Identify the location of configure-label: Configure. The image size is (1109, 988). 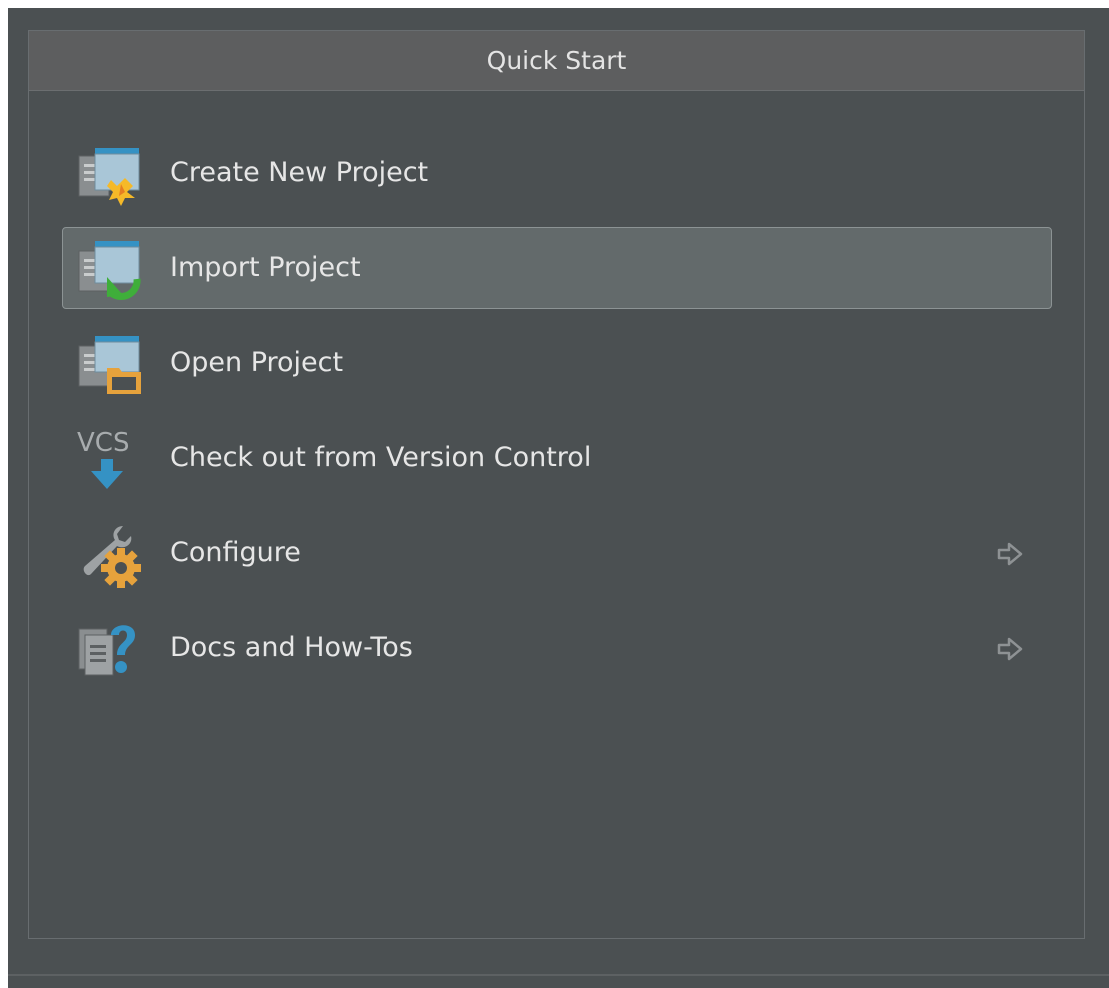
(235, 552).